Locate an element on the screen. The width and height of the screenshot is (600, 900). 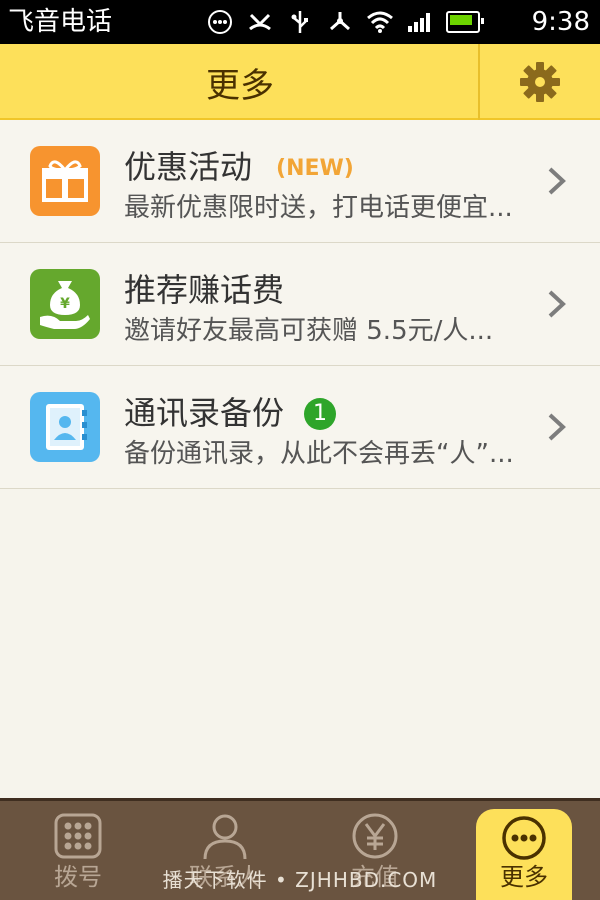
page-title: 更多 is located at coordinates (240, 85).